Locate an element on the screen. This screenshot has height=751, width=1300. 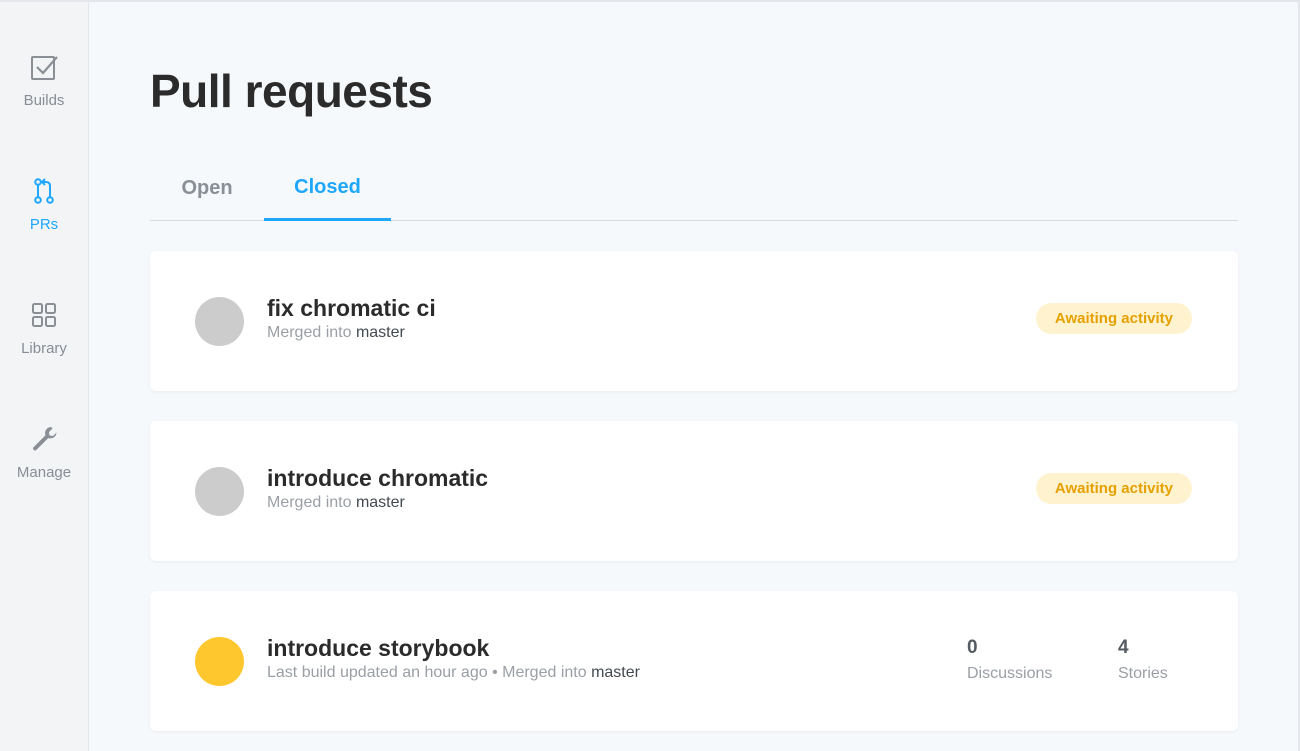
sidebar-item-manage: Manage is located at coordinates (44, 464).